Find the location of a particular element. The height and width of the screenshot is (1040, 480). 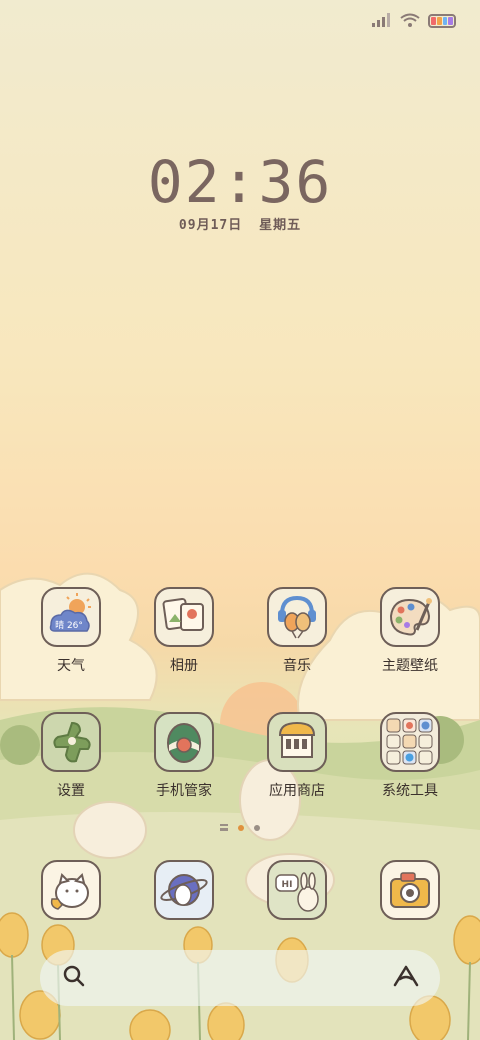

clock-time: 02:36 is located at coordinates (240, 182).